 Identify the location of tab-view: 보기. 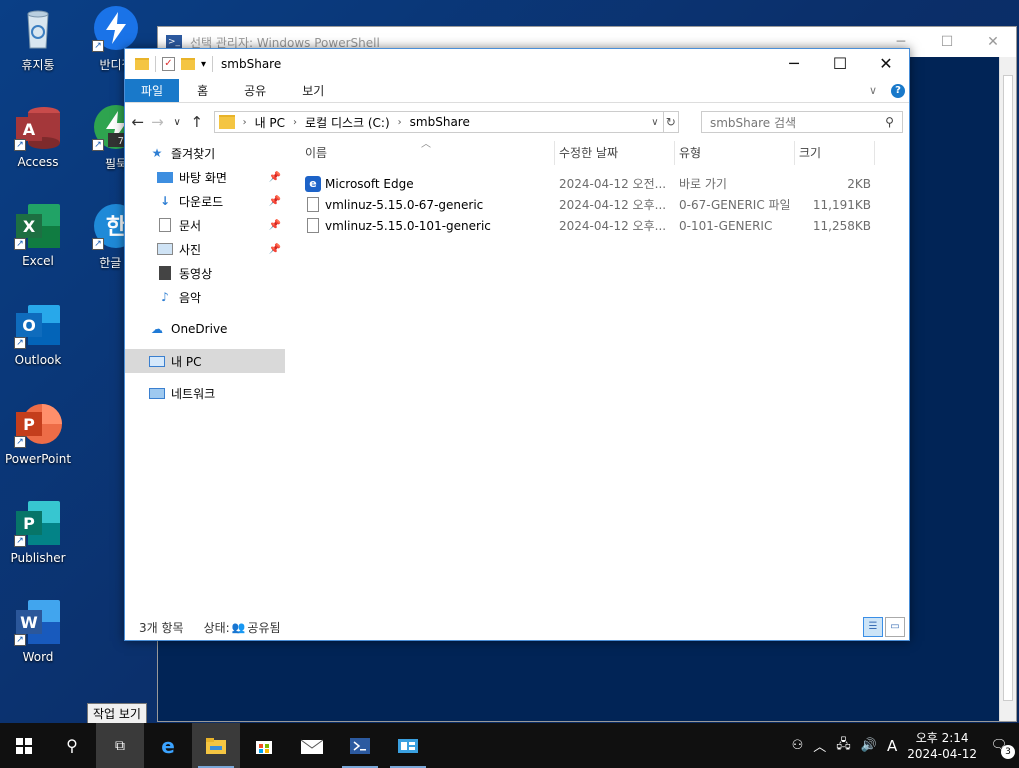
(313, 90).